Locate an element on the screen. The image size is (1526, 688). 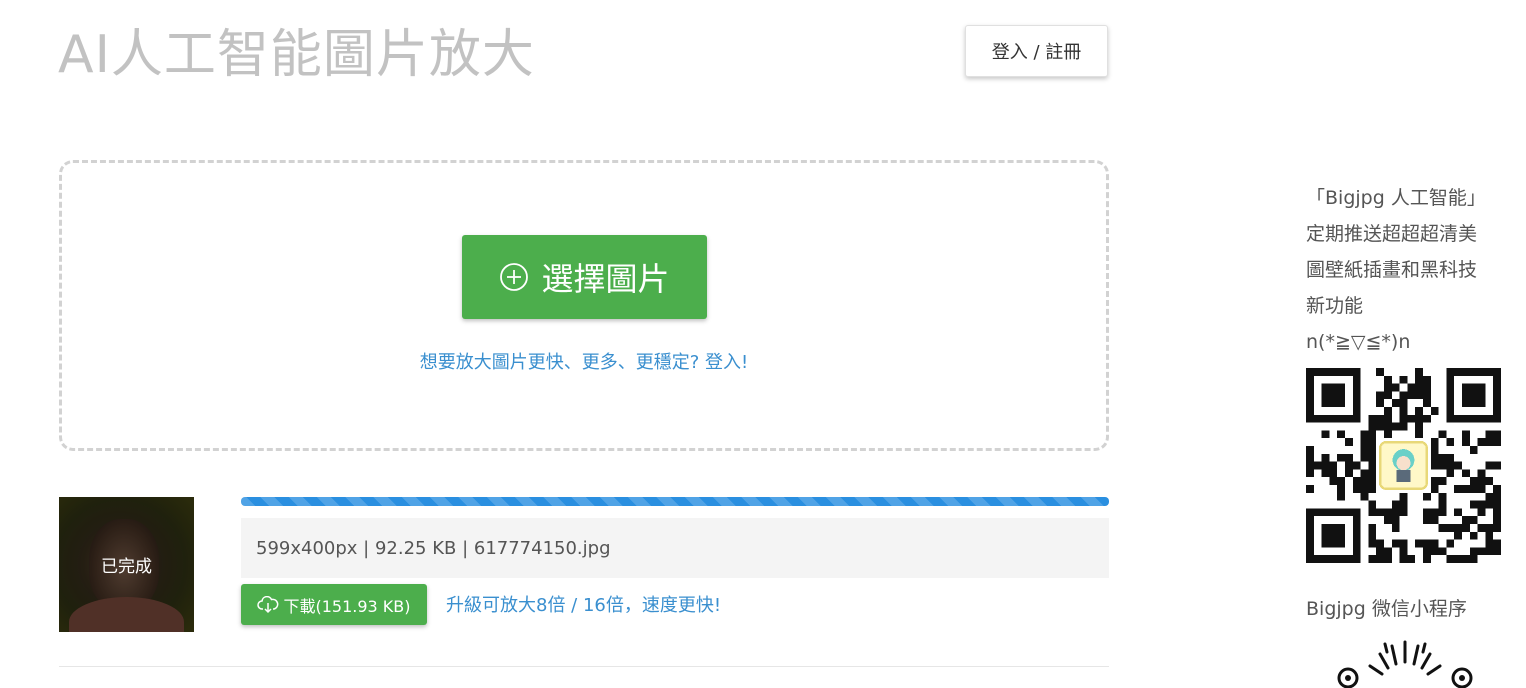
mini-program-label: Bigjpg 微信小程序 is located at coordinates (1386, 609).